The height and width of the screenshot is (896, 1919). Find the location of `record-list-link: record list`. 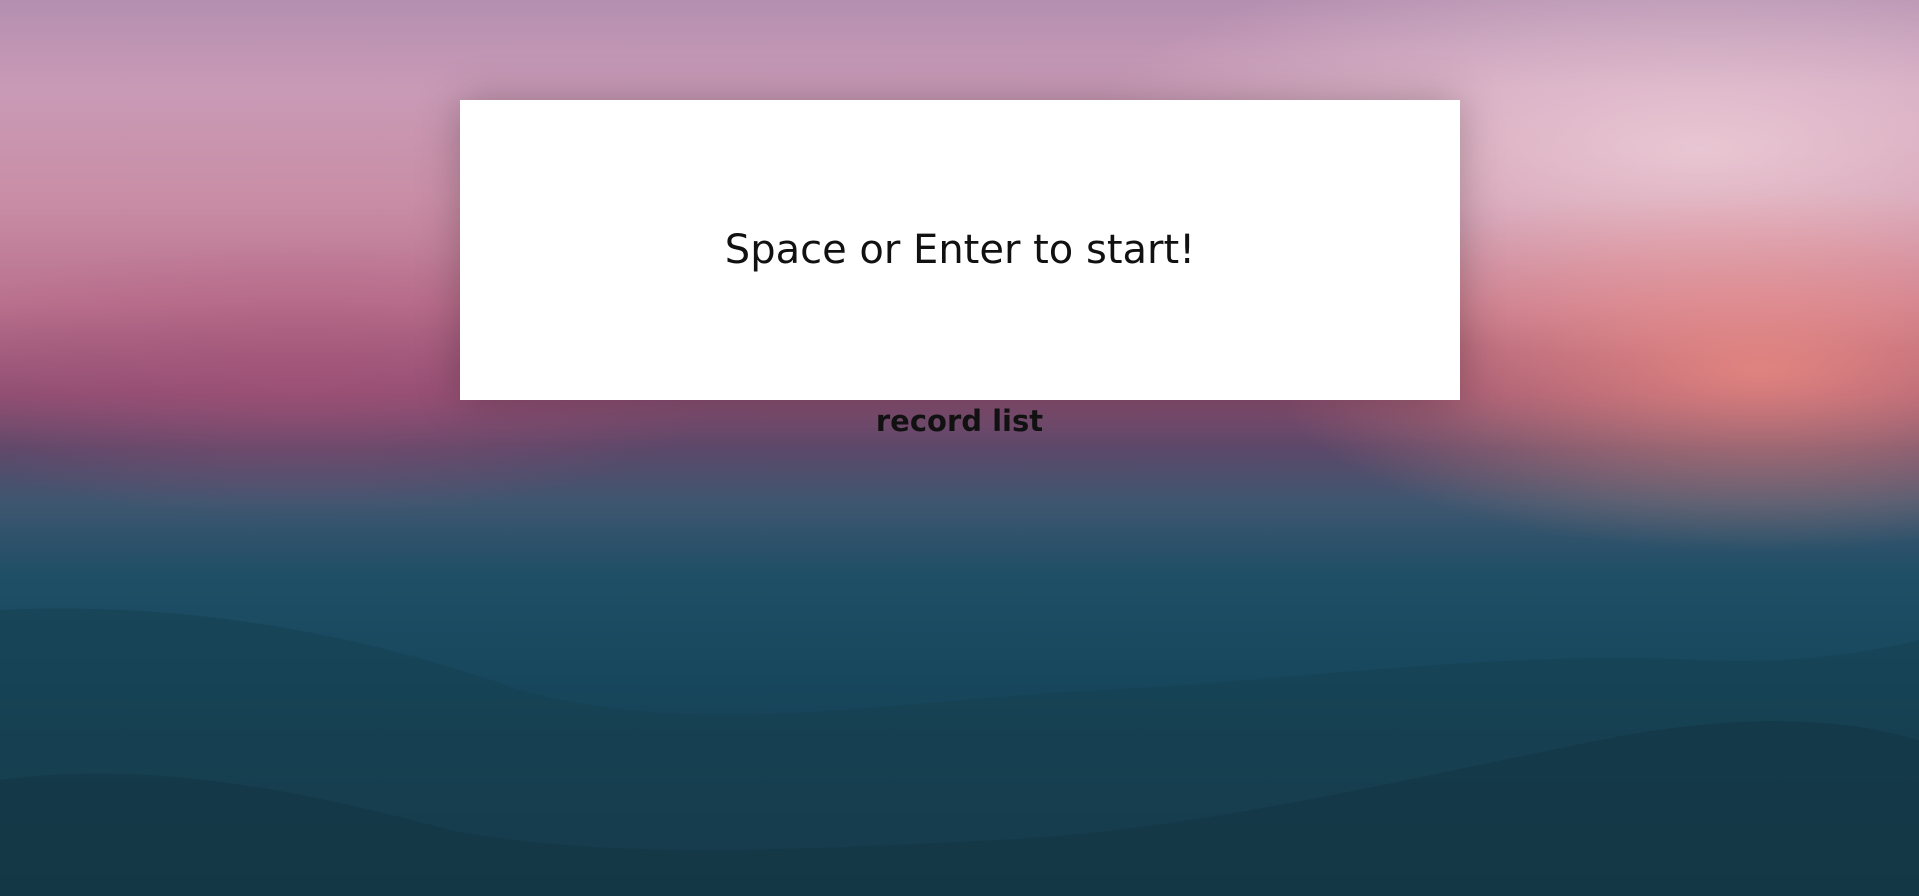

record-list-link: record list is located at coordinates (959, 421).